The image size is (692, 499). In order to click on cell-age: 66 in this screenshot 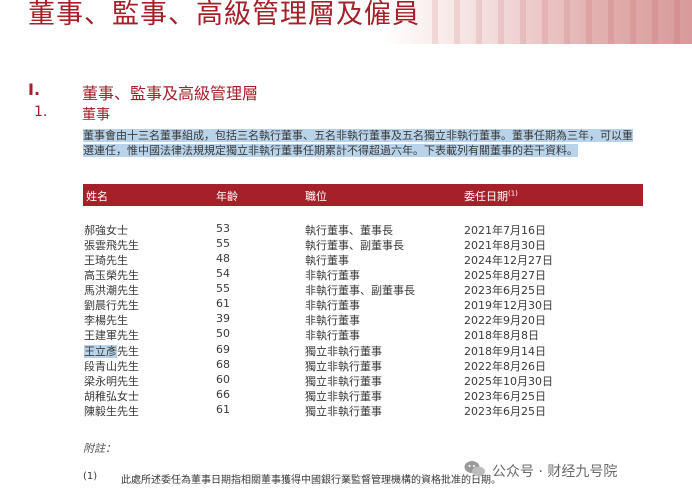, I will do `click(223, 394)`.